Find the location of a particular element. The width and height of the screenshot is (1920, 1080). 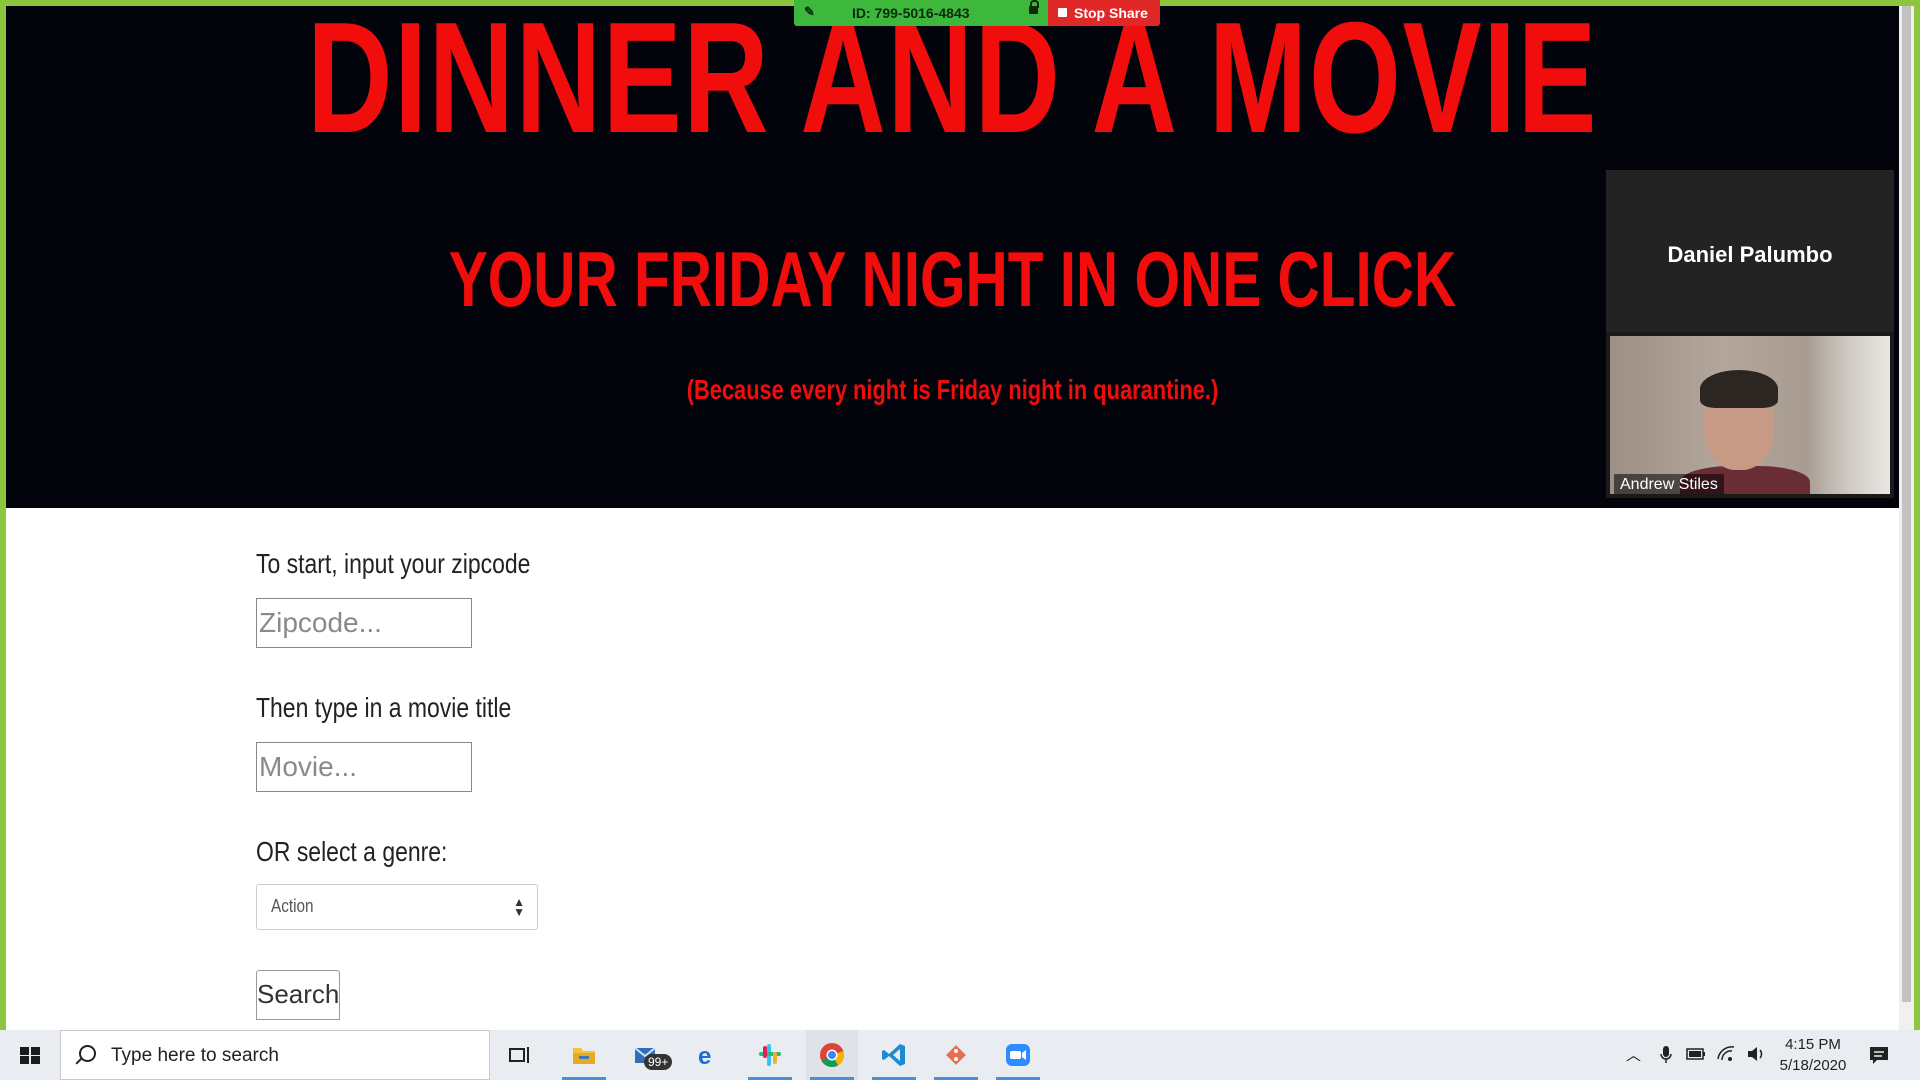

slack-icon is located at coordinates (770, 1055).